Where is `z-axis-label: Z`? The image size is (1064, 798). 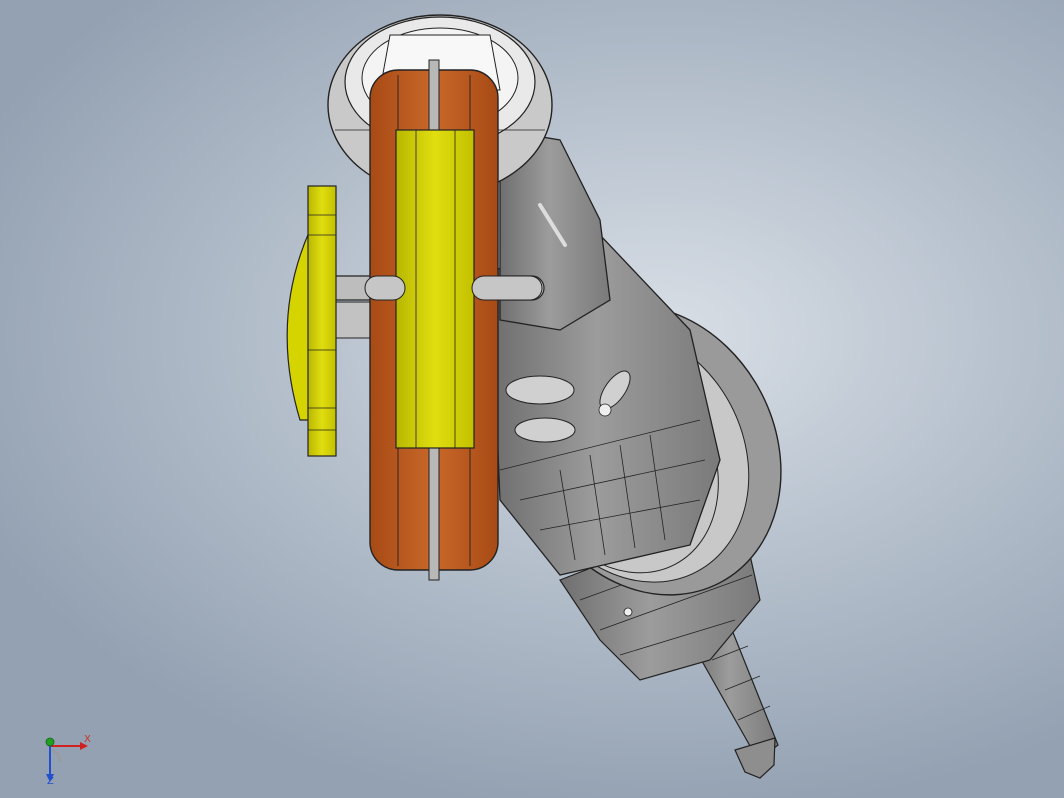
z-axis-label: Z is located at coordinates (50, 781).